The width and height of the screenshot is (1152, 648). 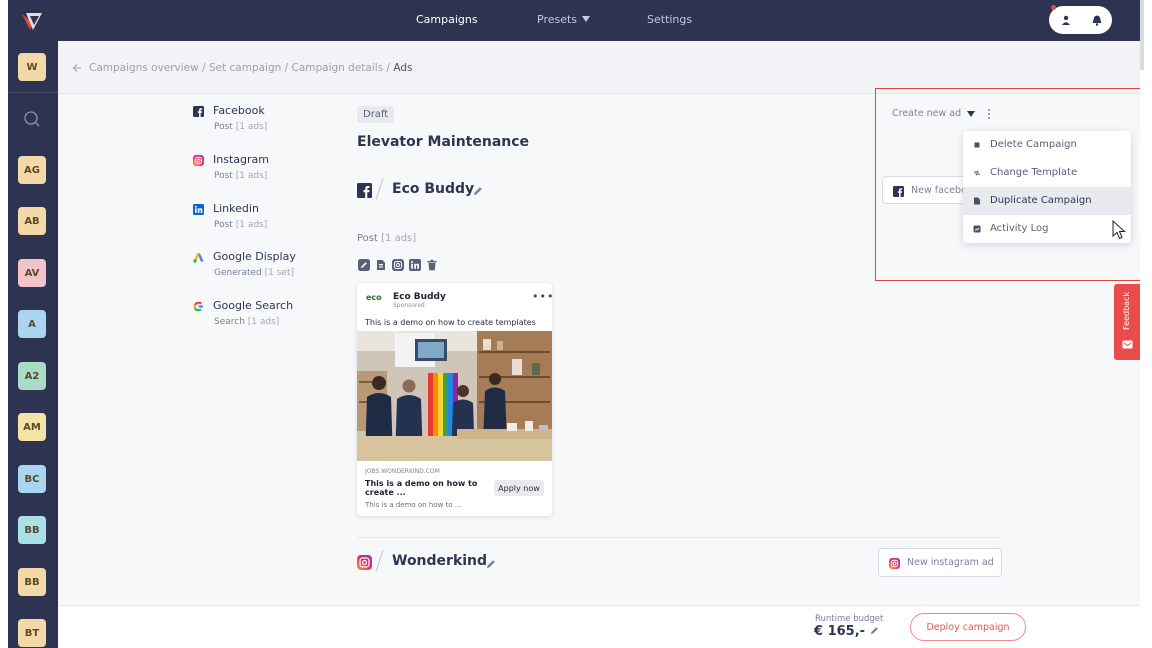 What do you see at coordinates (977, 229) in the screenshot?
I see `activity-log-icon` at bounding box center [977, 229].